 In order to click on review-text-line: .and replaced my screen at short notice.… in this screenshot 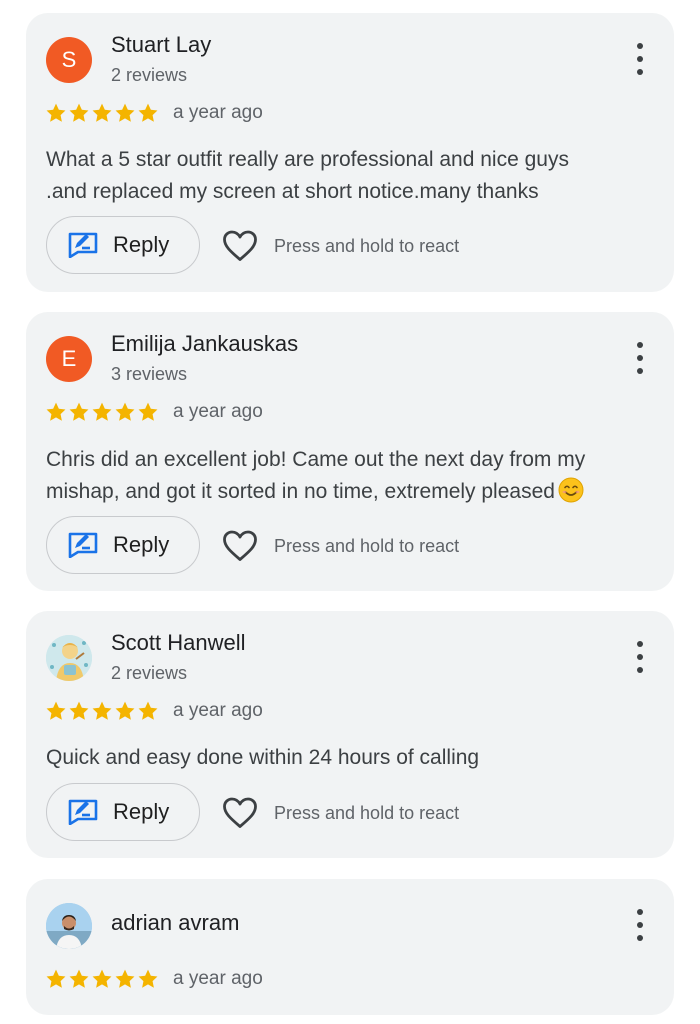, I will do `click(292, 191)`.